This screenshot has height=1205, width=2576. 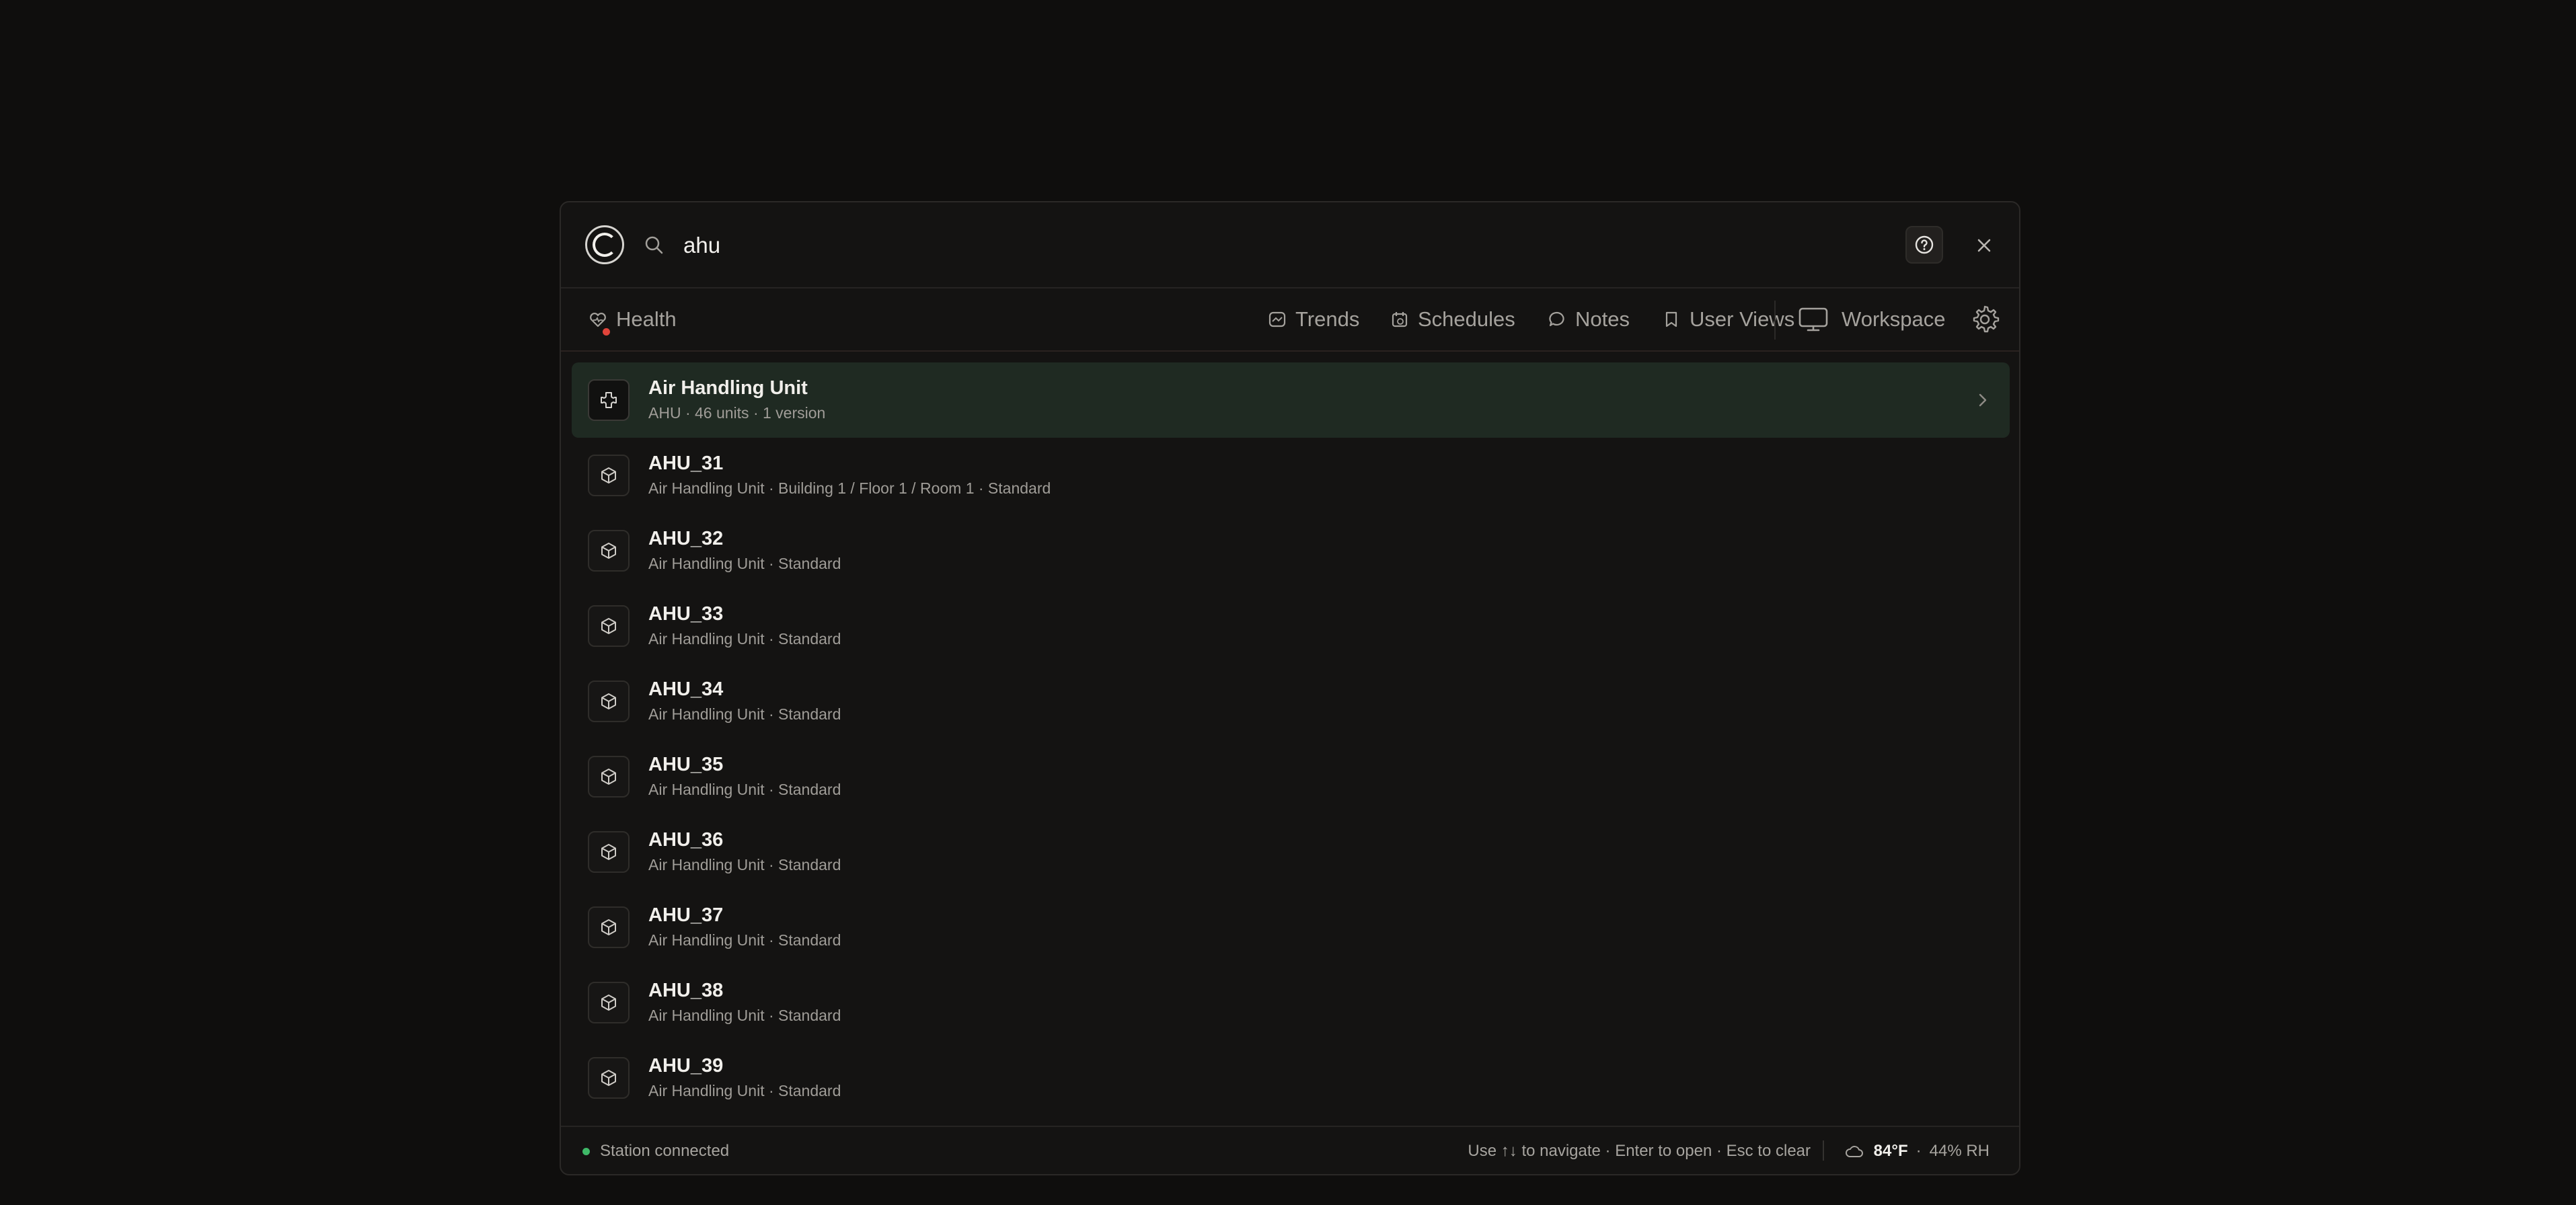 What do you see at coordinates (1277, 319) in the screenshot?
I see `trends-icon` at bounding box center [1277, 319].